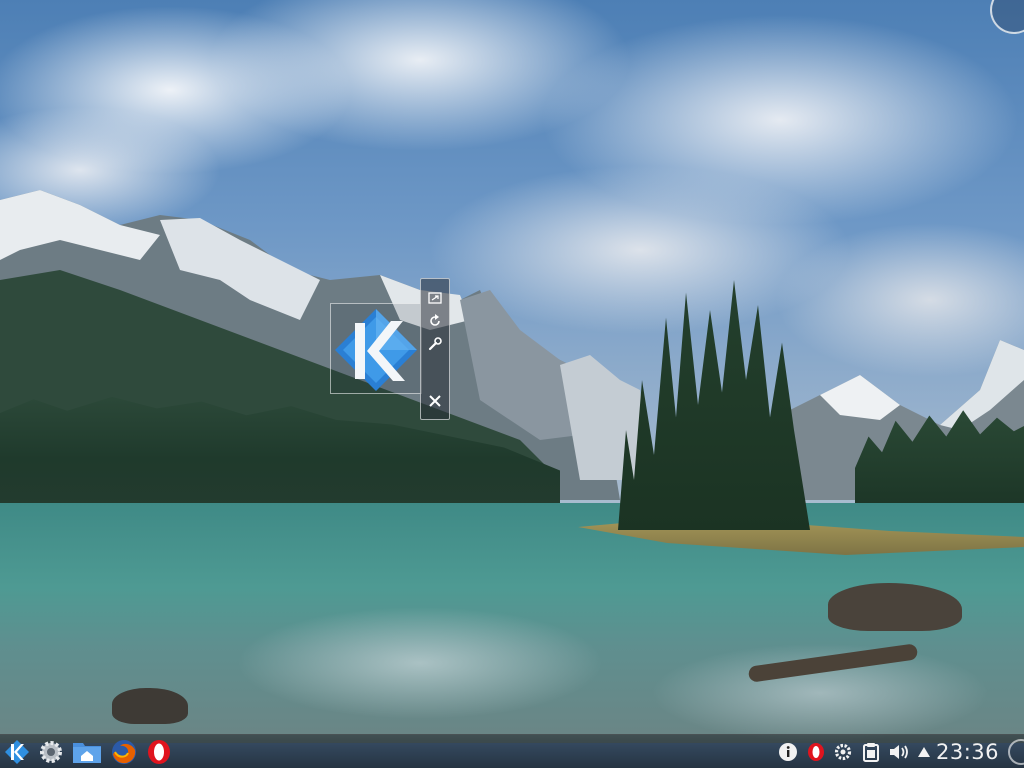 The height and width of the screenshot is (768, 1024). Describe the element at coordinates (788, 752) in the screenshot. I see `info-icon` at that location.